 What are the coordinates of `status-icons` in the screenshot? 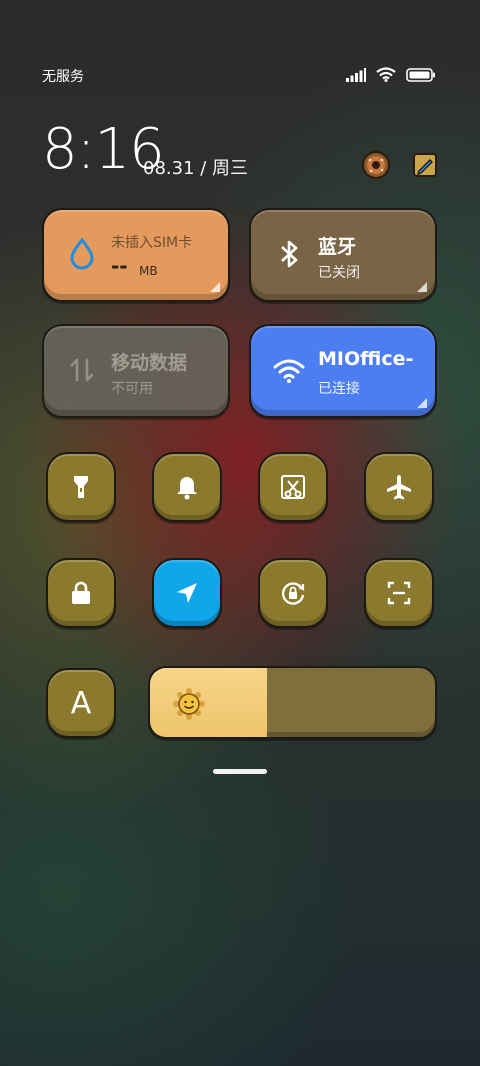 It's located at (391, 74).